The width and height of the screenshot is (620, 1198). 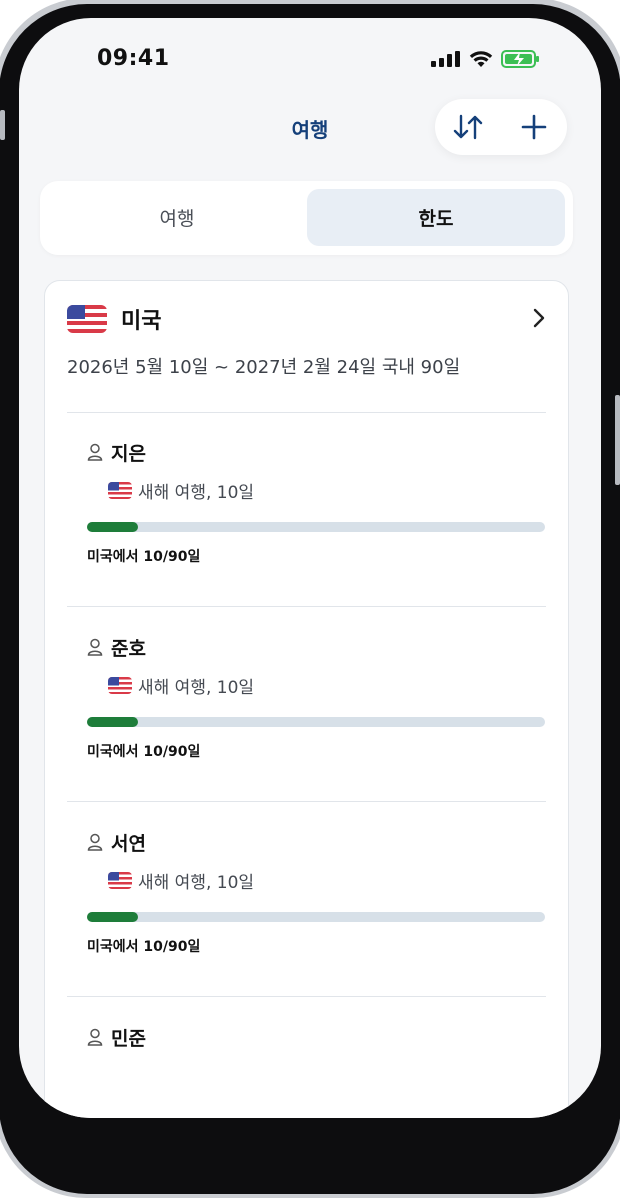 What do you see at coordinates (501, 127) in the screenshot?
I see `nav-actions` at bounding box center [501, 127].